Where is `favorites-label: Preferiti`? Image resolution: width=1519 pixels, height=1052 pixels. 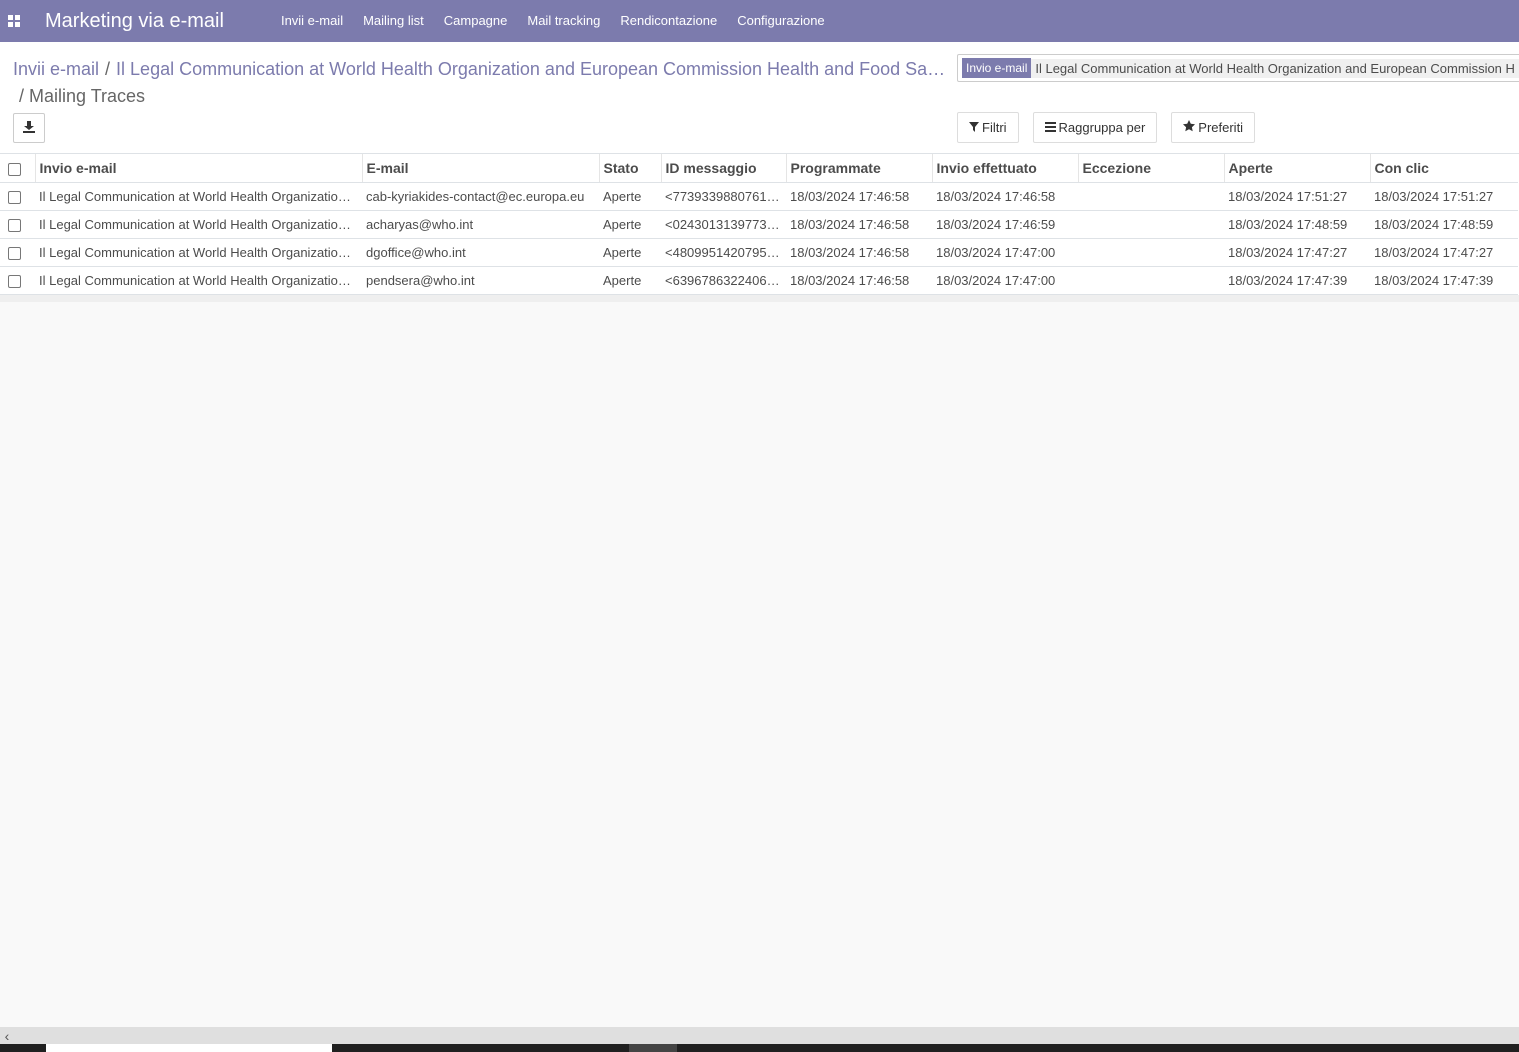
favorites-label: Preferiti is located at coordinates (1221, 127).